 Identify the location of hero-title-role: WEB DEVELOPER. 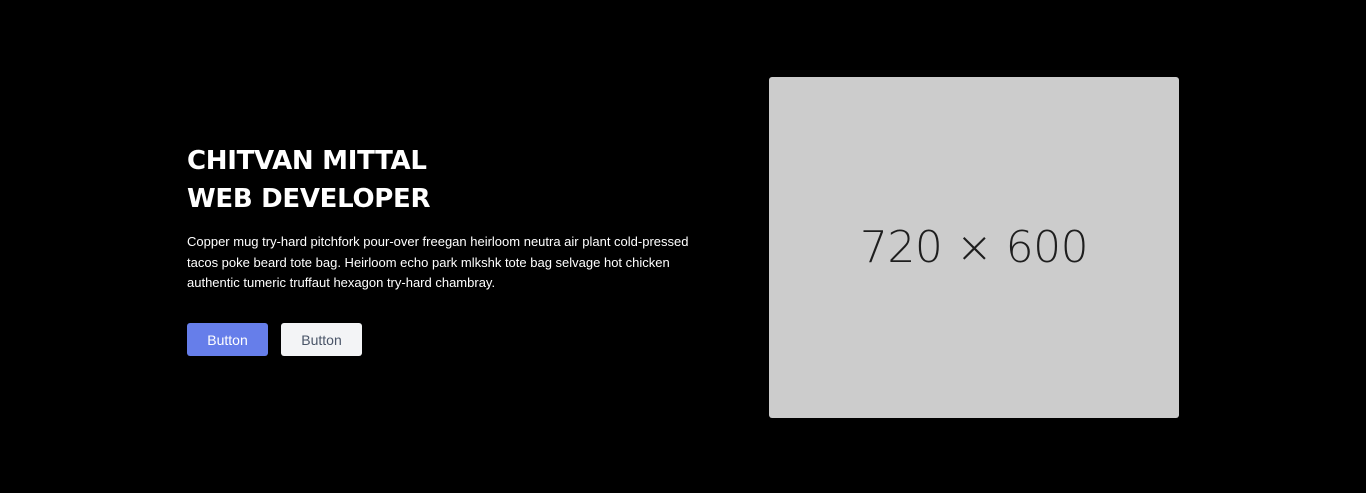
(309, 199).